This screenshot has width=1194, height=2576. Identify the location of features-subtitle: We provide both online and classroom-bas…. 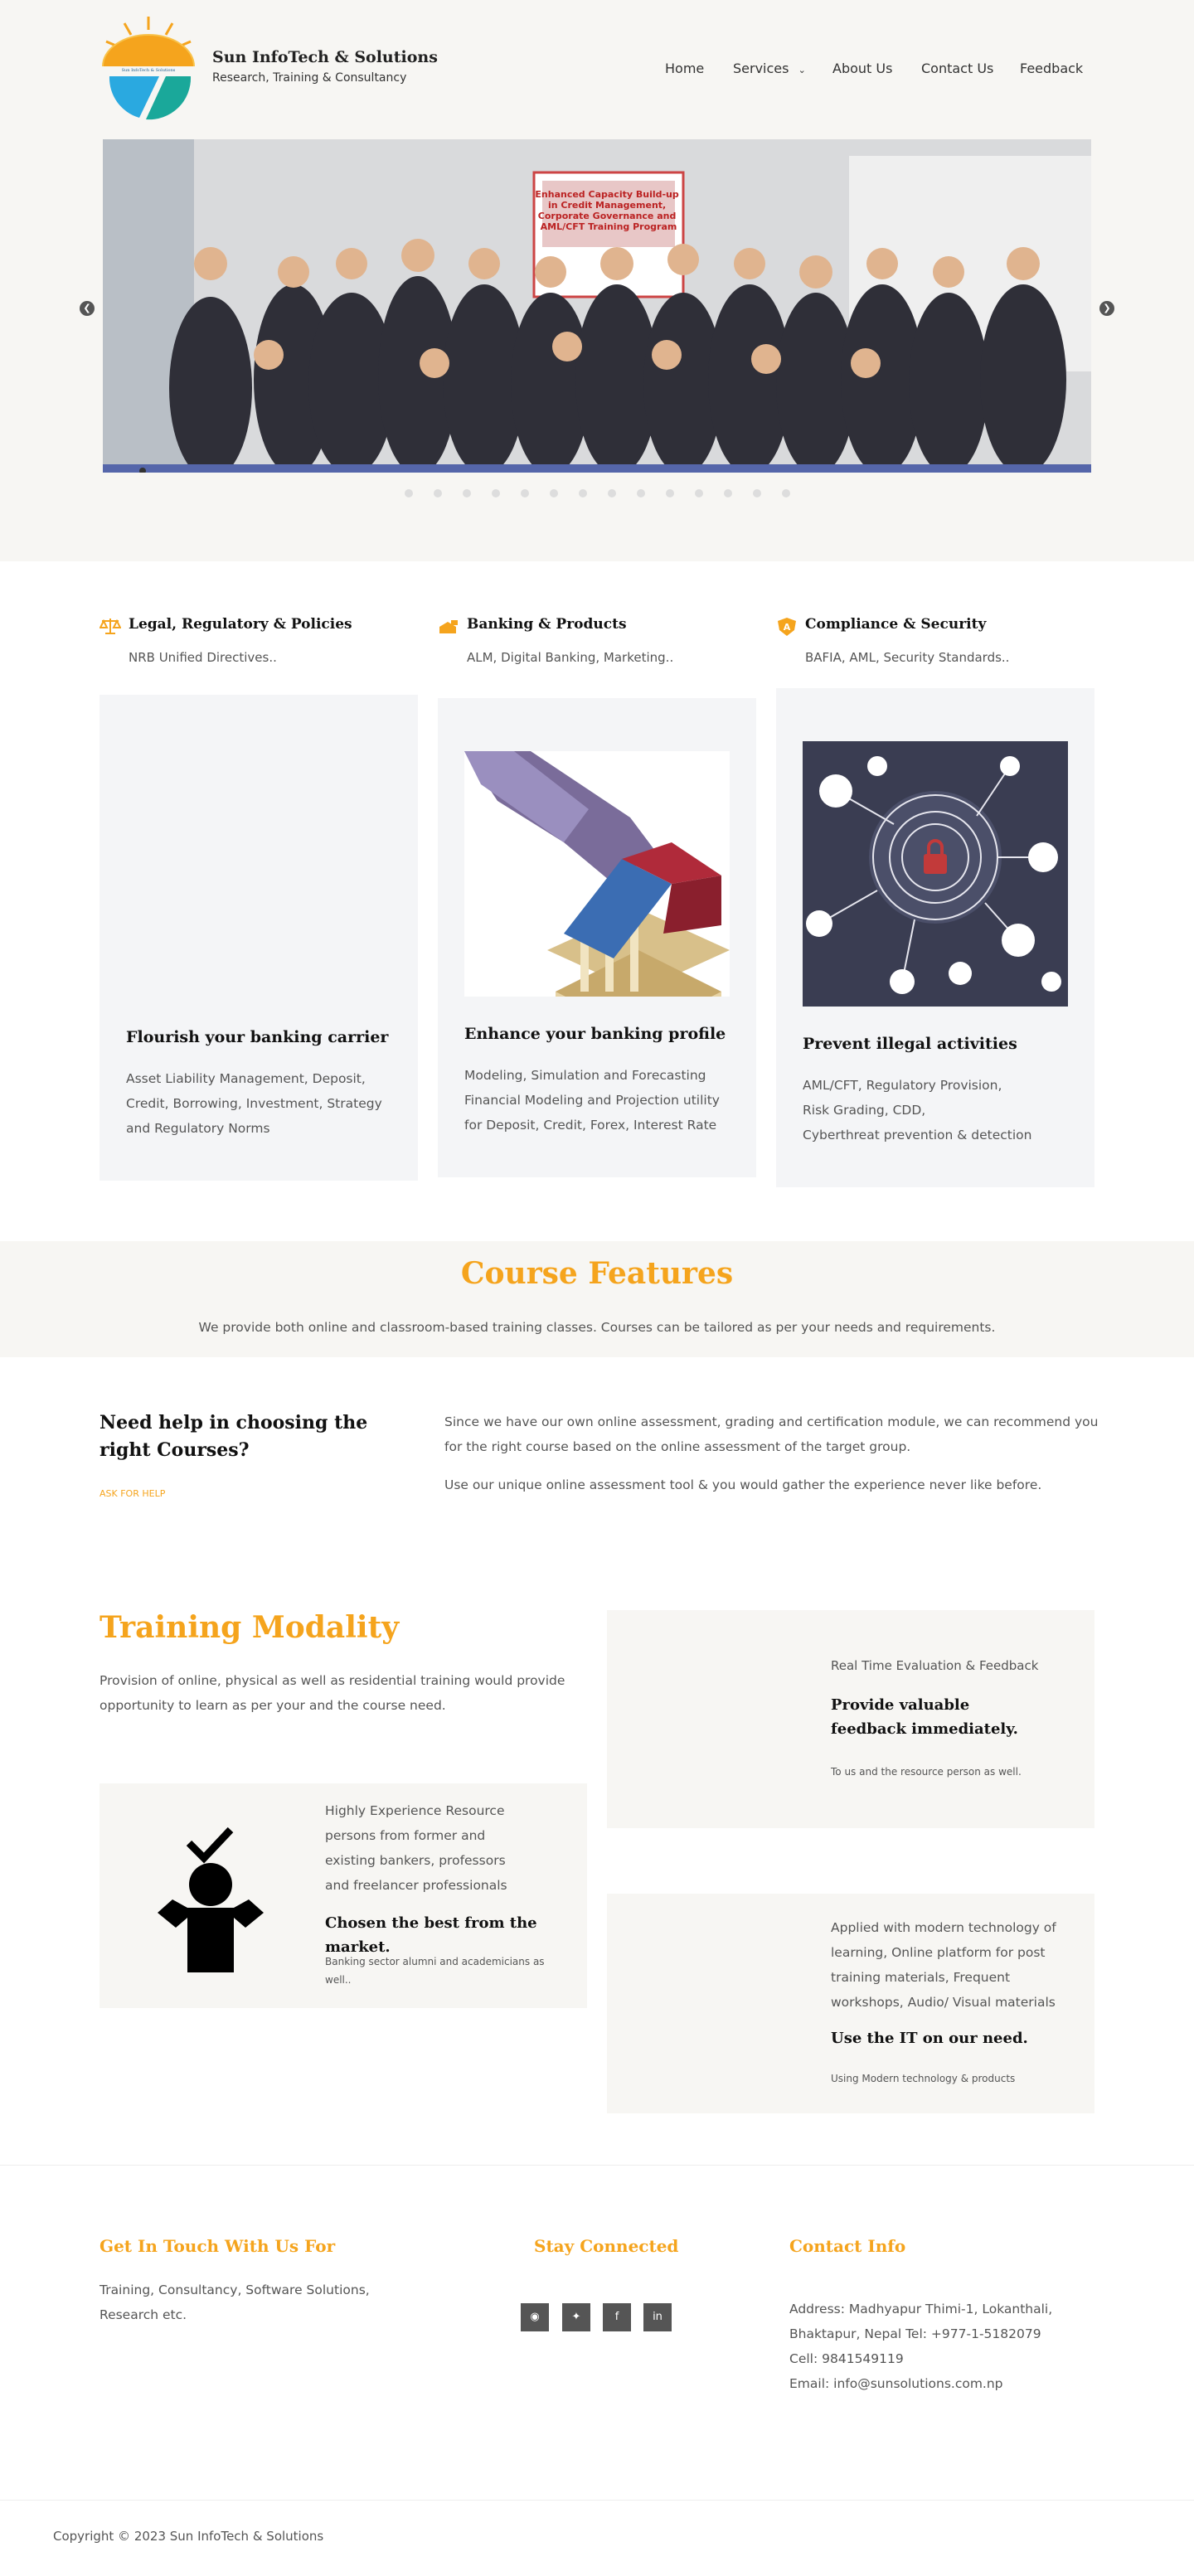
(597, 1327).